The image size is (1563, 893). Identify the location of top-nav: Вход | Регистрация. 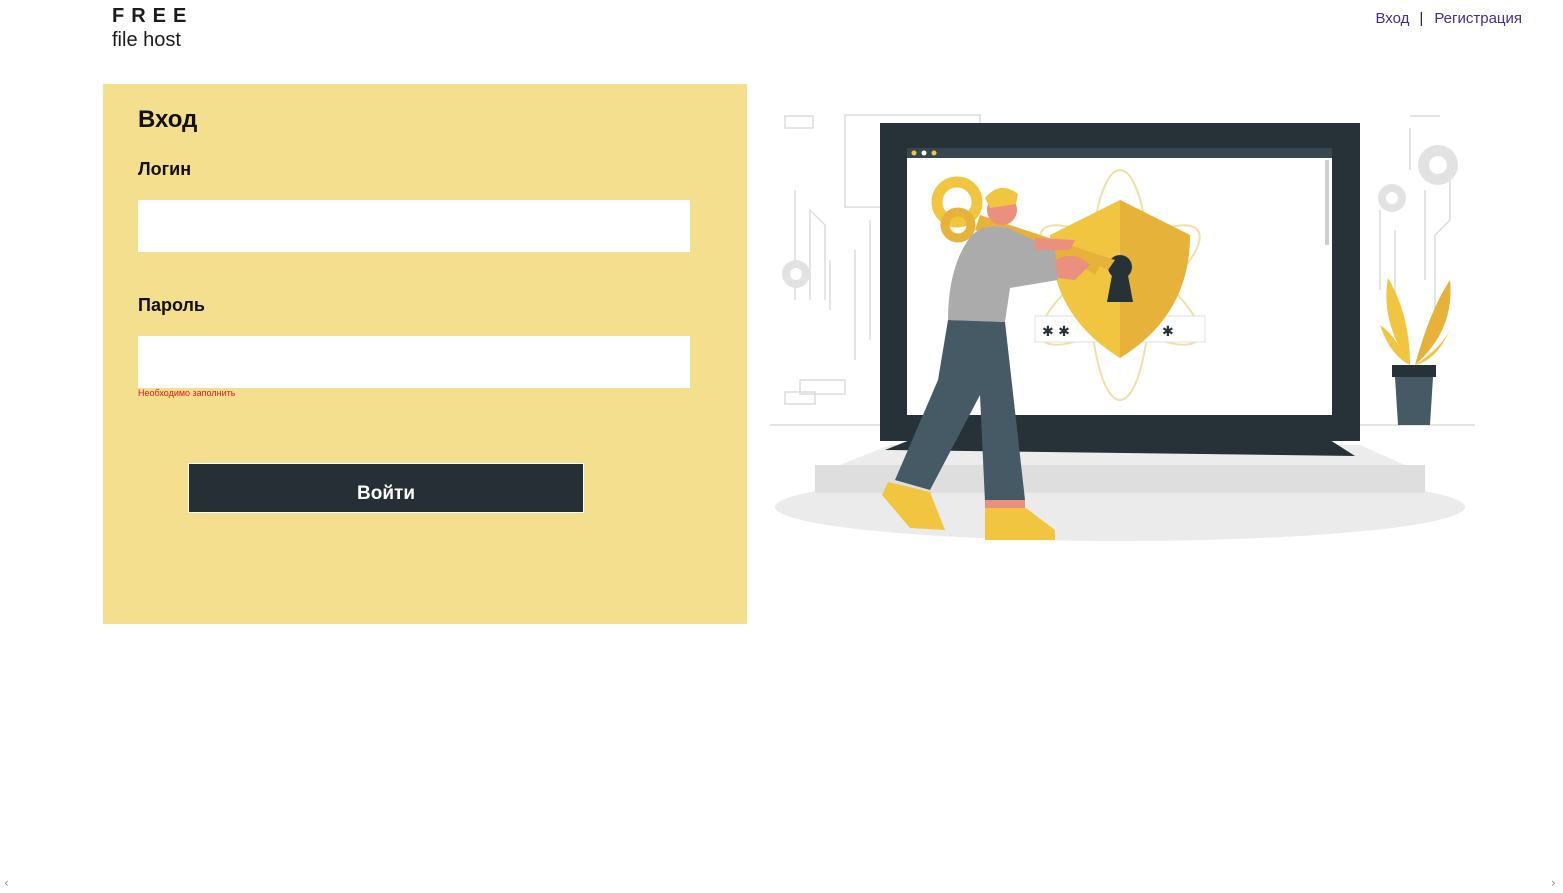
(1448, 18).